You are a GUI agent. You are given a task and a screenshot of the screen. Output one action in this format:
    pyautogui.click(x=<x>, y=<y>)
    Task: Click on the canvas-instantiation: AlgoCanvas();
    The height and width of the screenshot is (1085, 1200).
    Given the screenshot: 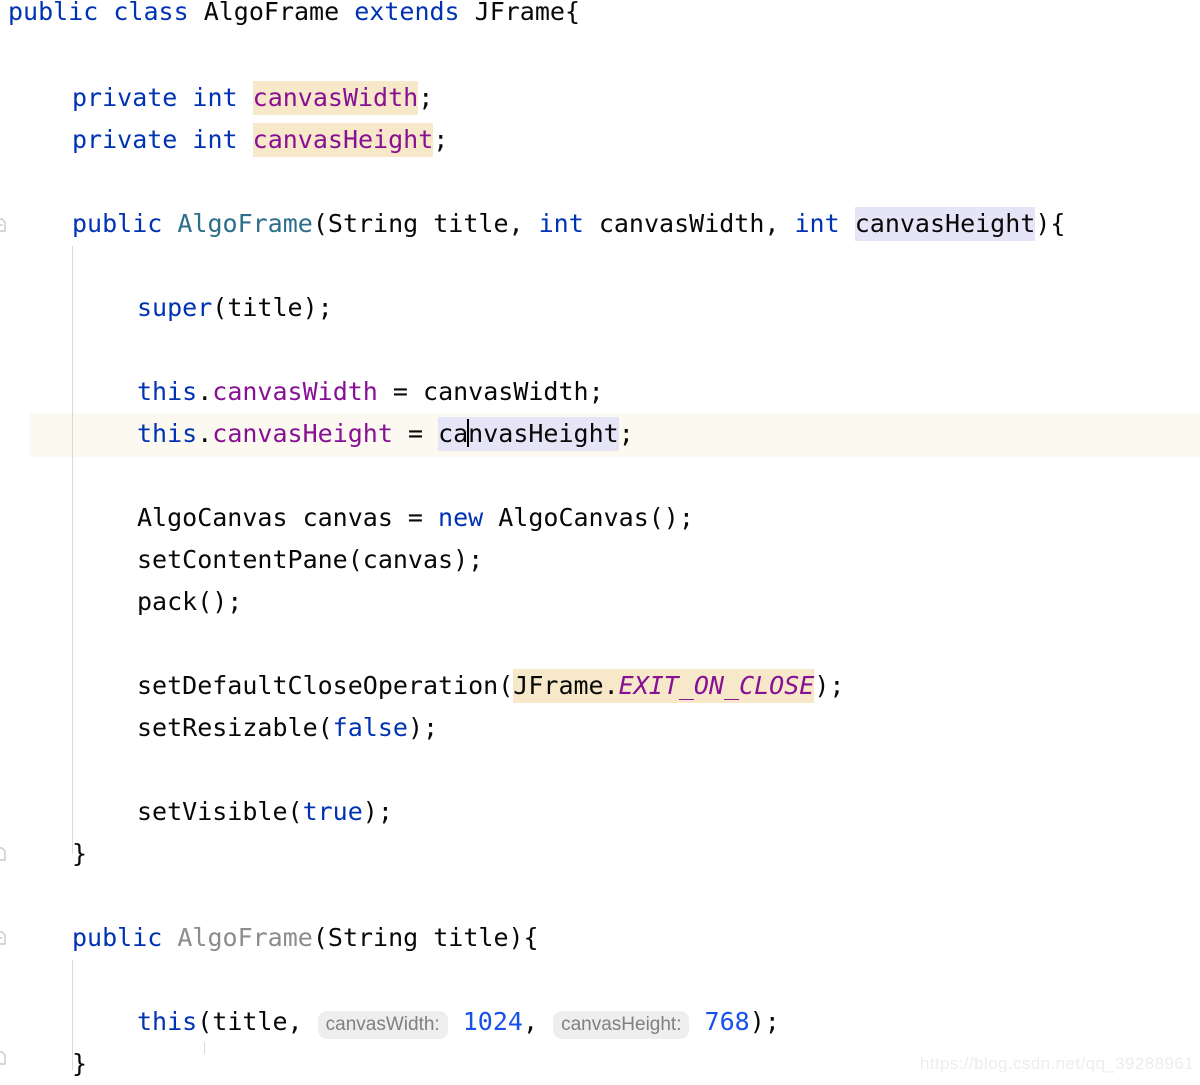 What is the action you would take?
    pyautogui.click(x=588, y=517)
    